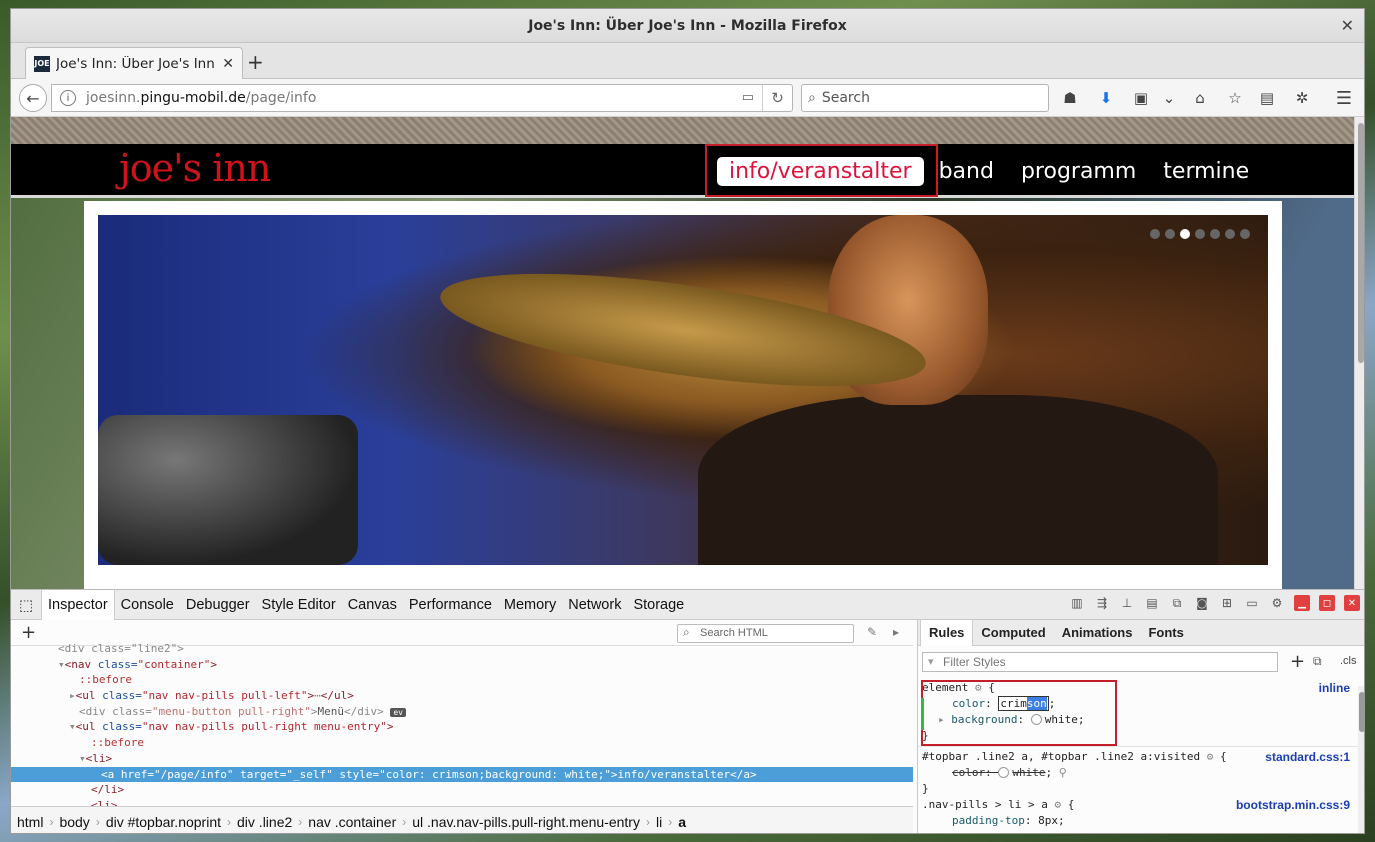  Describe the element at coordinates (1077, 603) in the screenshot. I see `split-console-icon: ▥` at that location.